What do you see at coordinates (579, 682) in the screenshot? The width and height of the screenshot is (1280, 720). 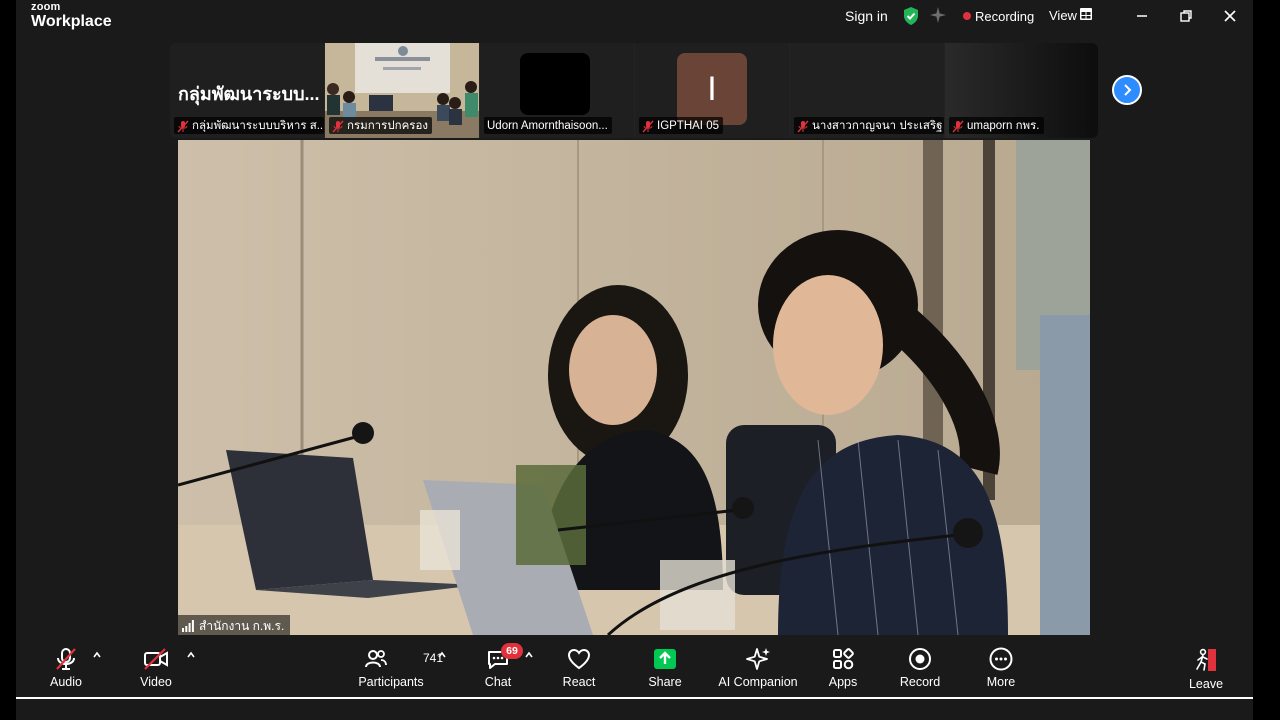 I see `react-label: React` at bounding box center [579, 682].